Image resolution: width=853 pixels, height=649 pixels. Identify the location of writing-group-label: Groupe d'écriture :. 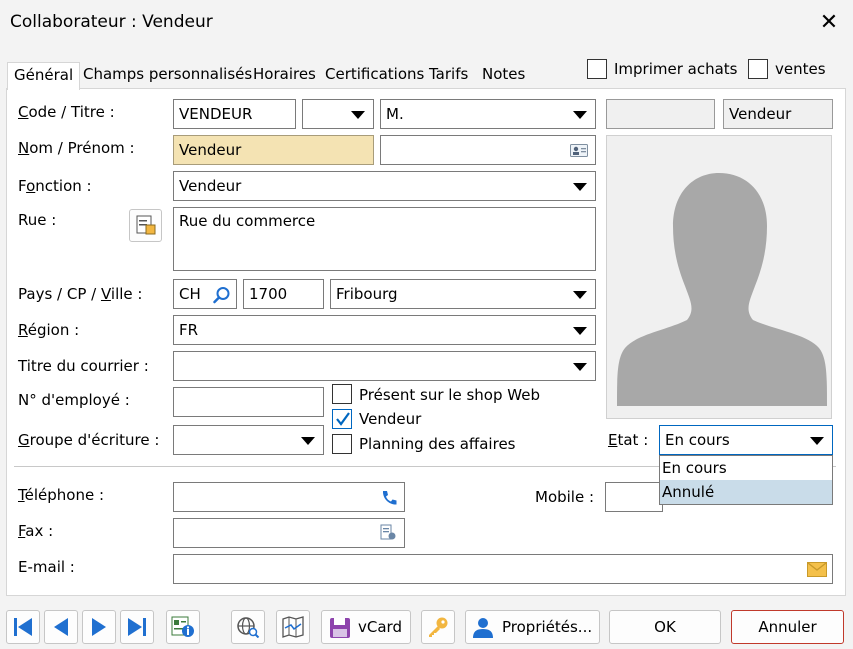
(88, 440).